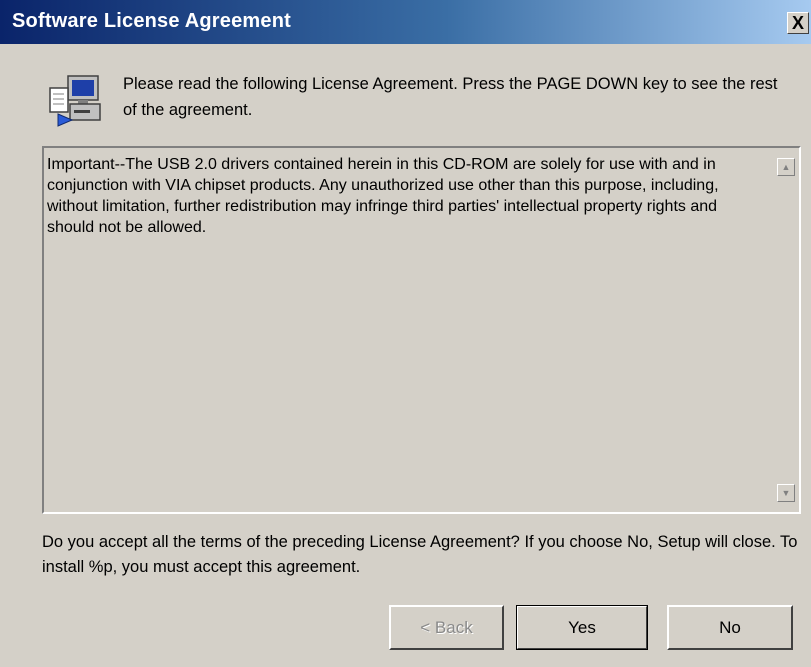  What do you see at coordinates (786, 493) in the screenshot?
I see `scroll-down-button: ▼` at bounding box center [786, 493].